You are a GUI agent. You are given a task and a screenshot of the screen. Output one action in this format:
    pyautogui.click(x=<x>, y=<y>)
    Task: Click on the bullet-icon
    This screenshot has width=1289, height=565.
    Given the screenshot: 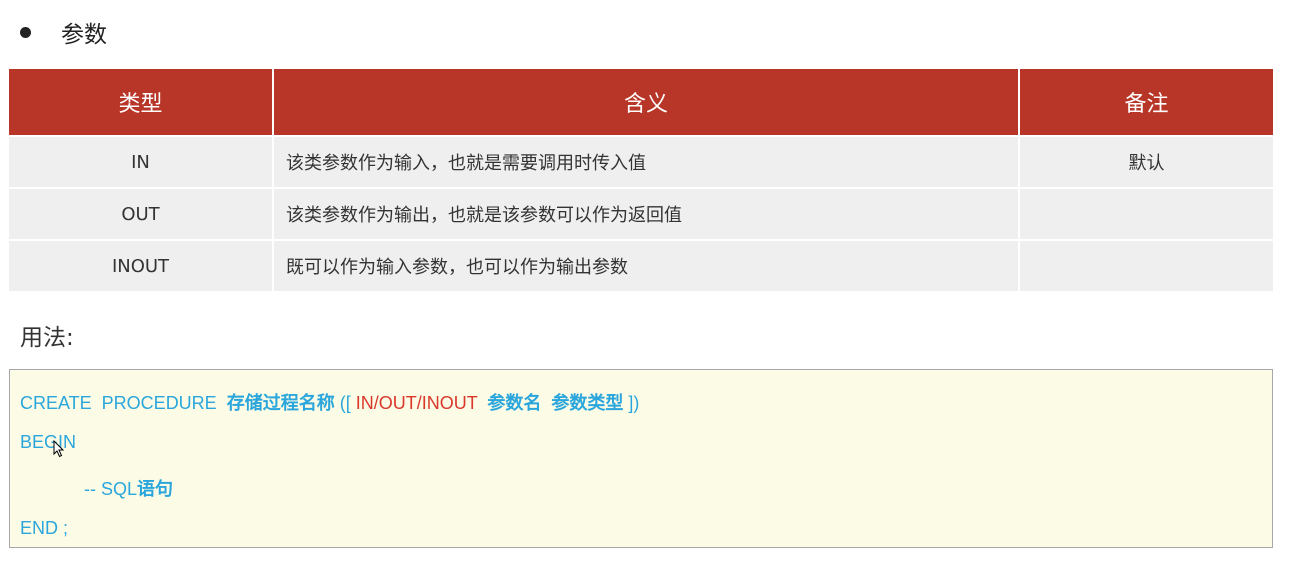 What is the action you would take?
    pyautogui.click(x=25, y=32)
    